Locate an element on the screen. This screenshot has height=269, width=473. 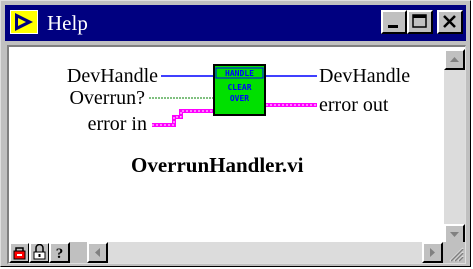
maximize-icon is located at coordinates (419, 21).